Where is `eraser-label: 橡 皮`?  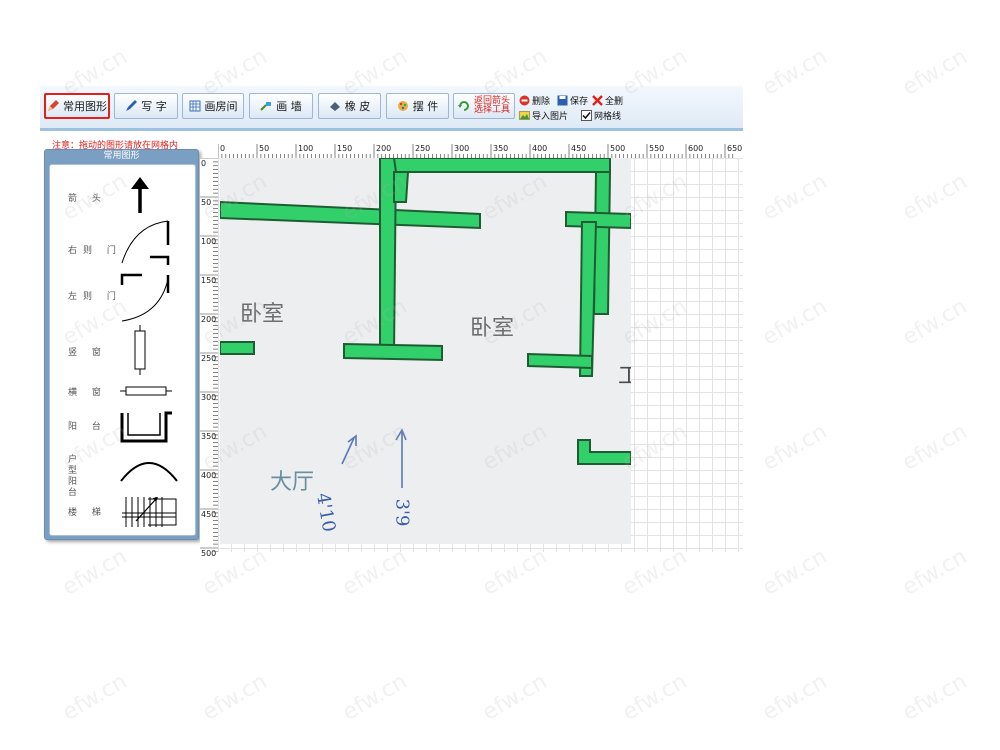
eraser-label: 橡 皮 is located at coordinates (357, 106).